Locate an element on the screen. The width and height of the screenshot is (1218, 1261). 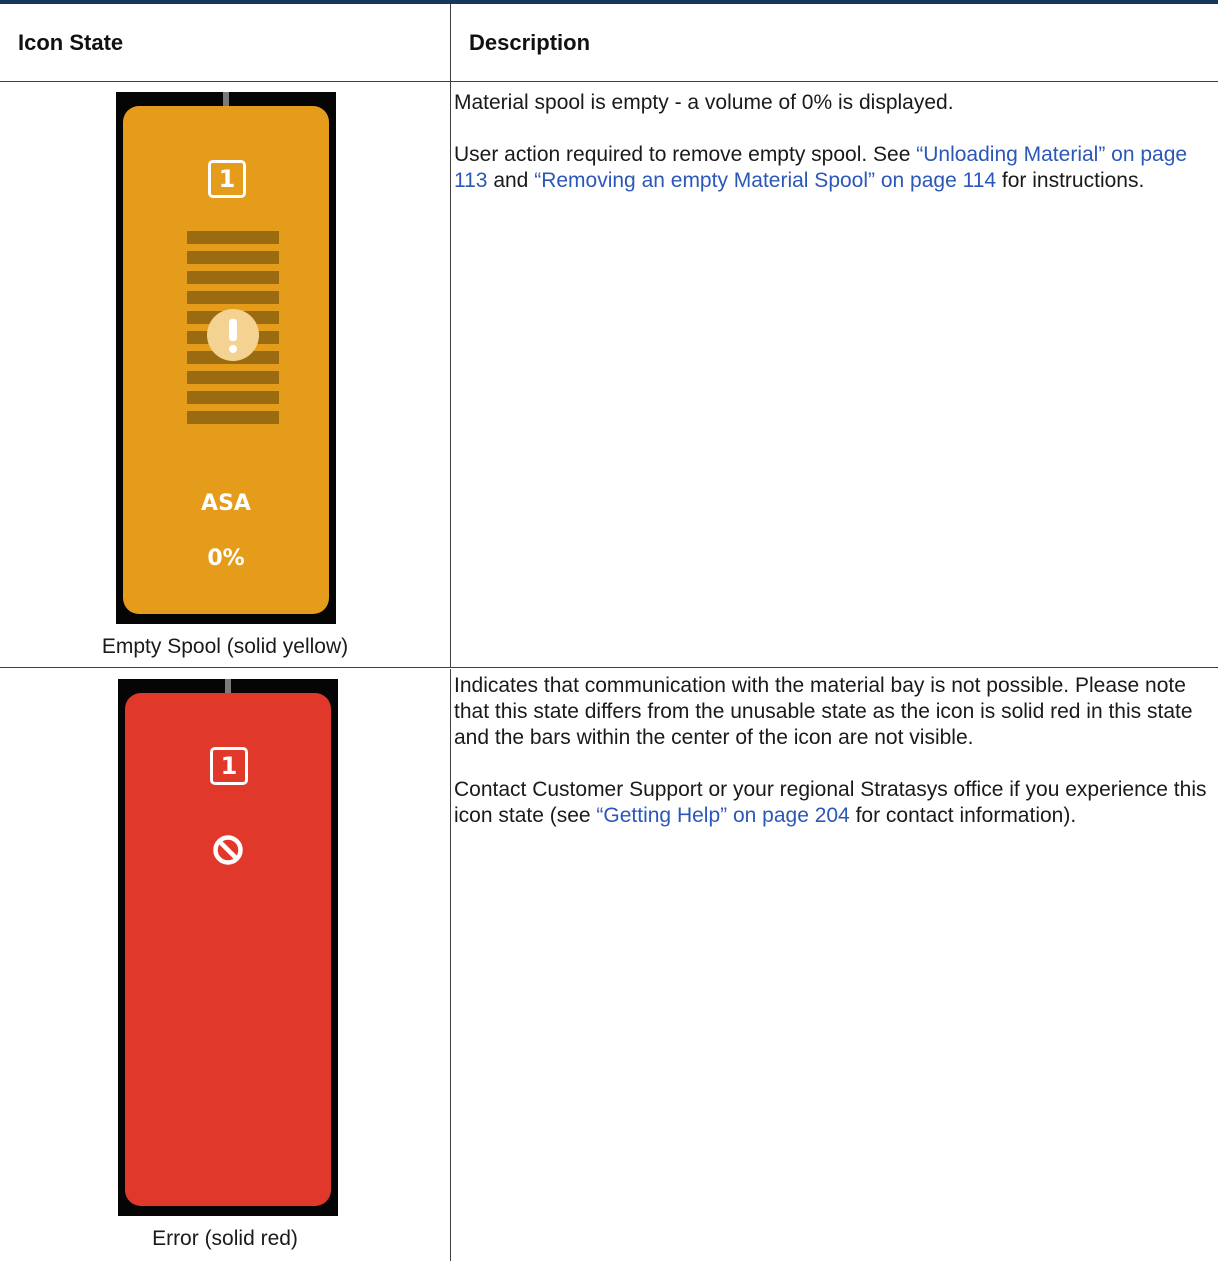
spool-status-icon-empty: 1 ASA 0% is located at coordinates (226, 358).